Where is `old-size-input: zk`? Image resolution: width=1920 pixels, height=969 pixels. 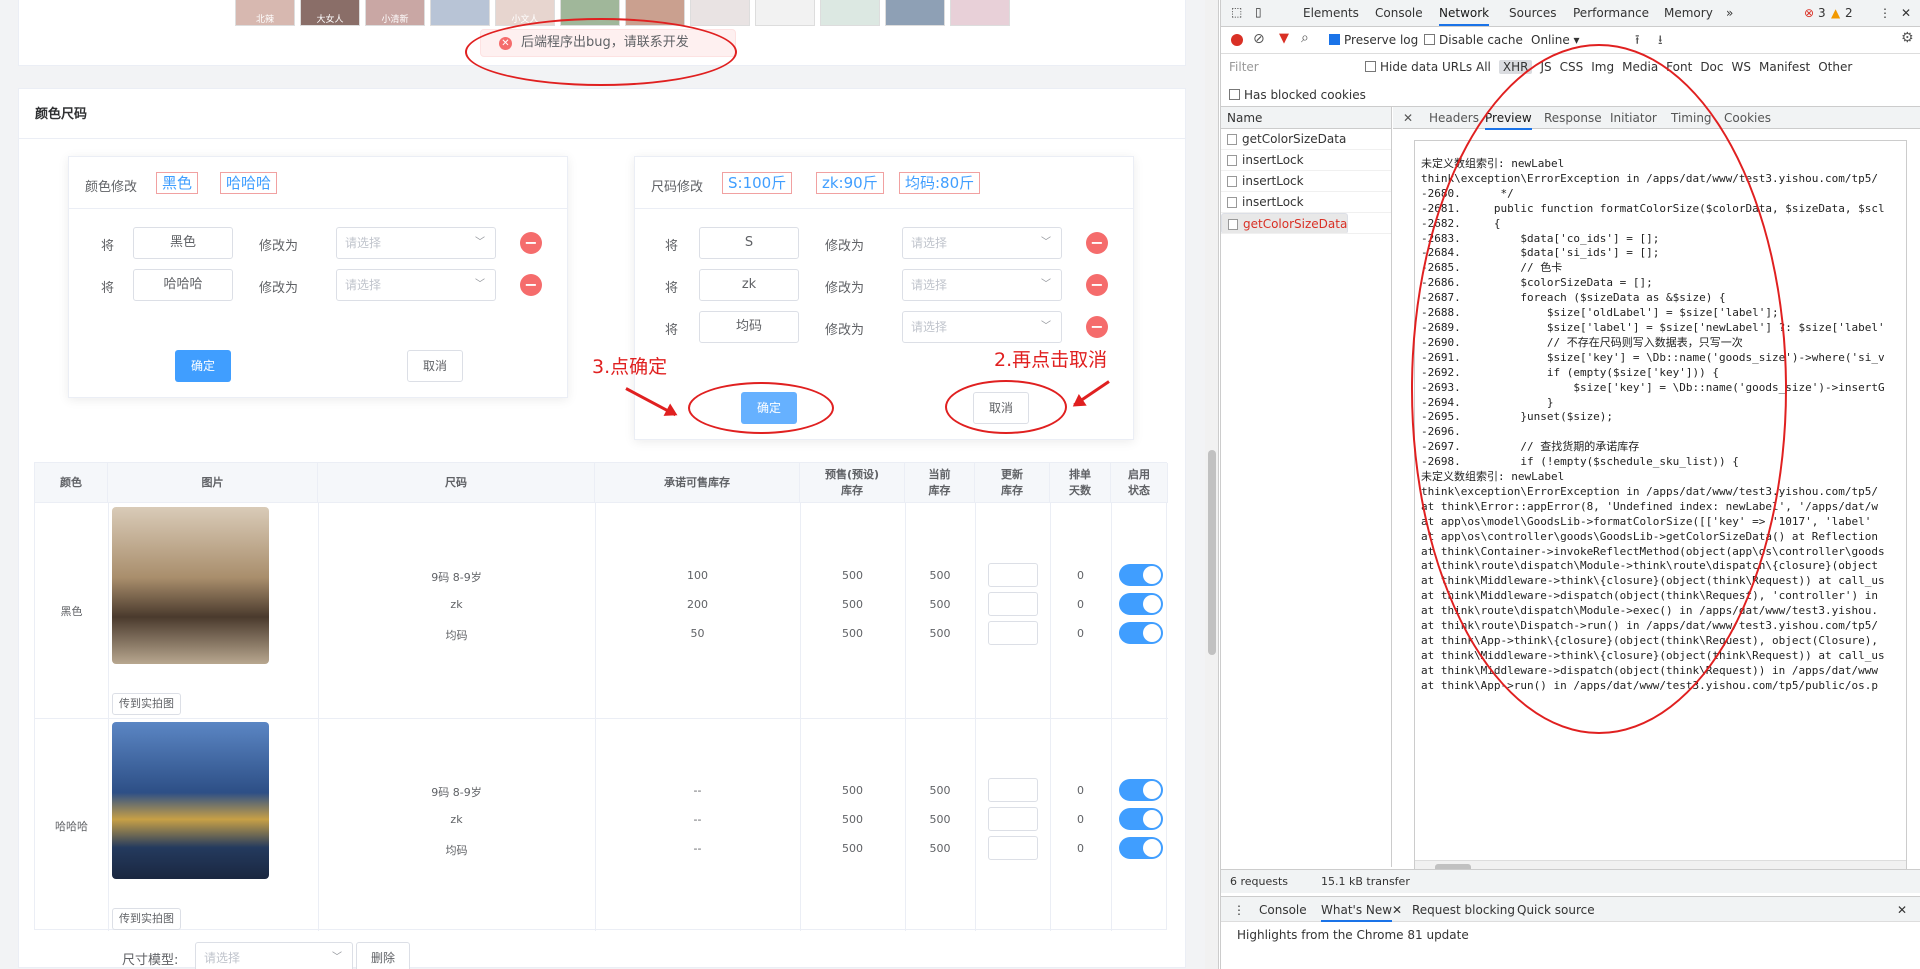 old-size-input: zk is located at coordinates (749, 285).